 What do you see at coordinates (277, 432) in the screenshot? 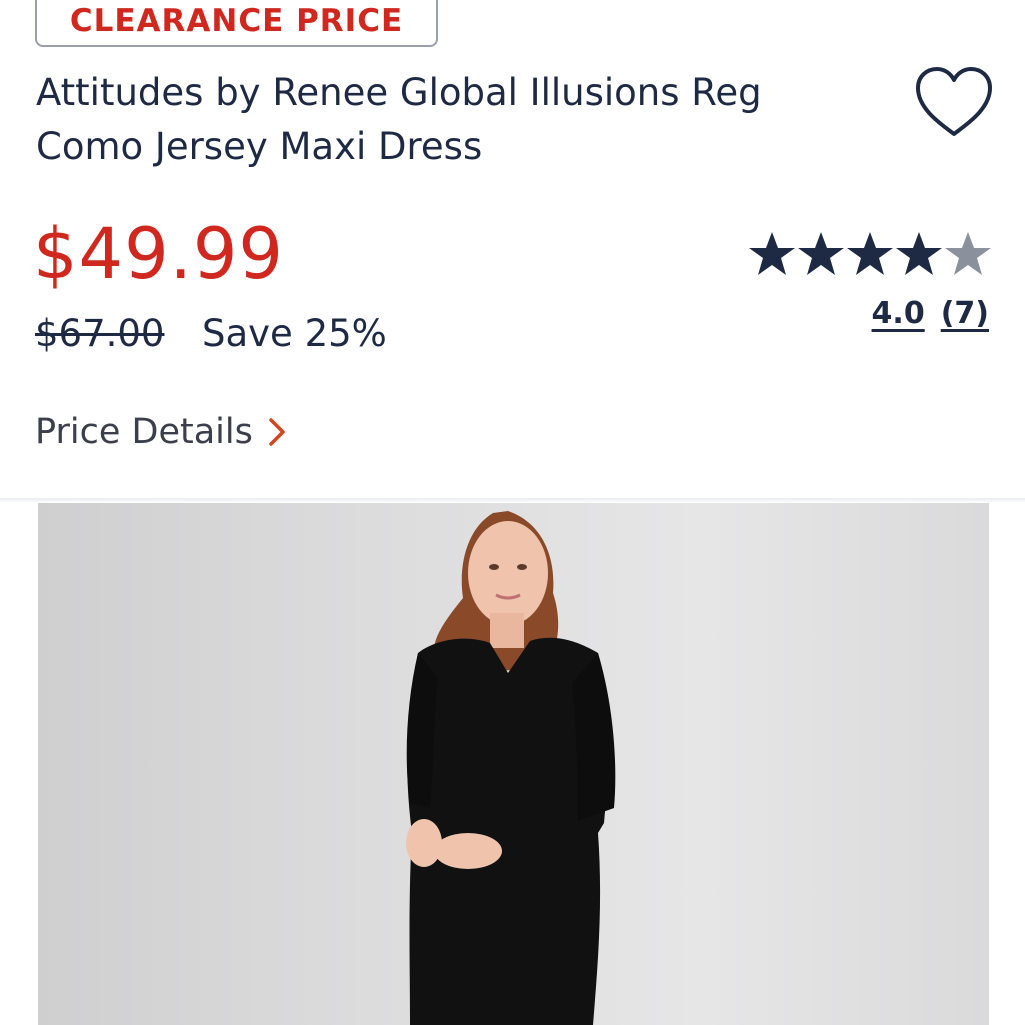
I see `chevron-right-icon` at bounding box center [277, 432].